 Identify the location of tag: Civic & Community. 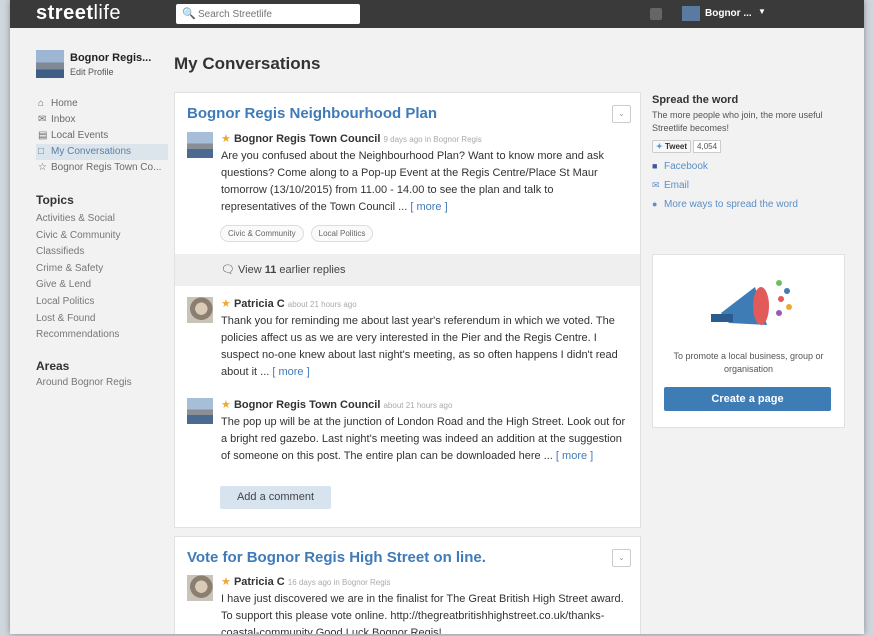
(262, 233).